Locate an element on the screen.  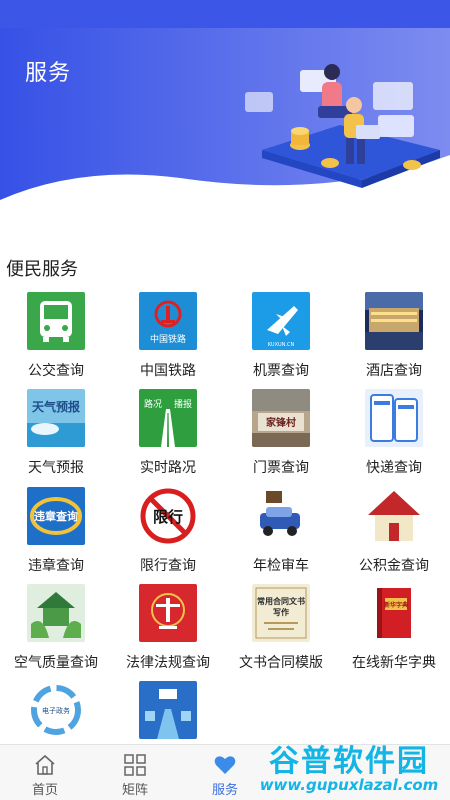
service-express: 快递查询 is located at coordinates (394, 435).